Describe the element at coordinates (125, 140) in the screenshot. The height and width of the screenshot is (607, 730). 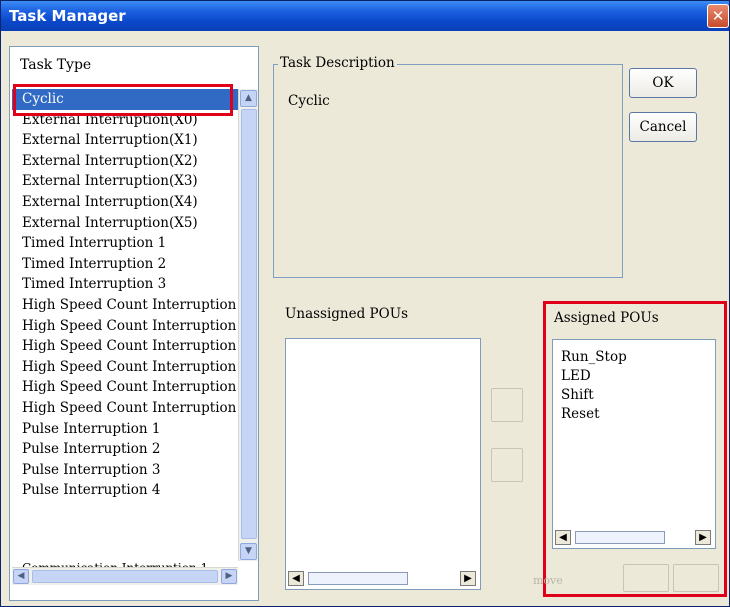
I see `task-type-item: External Interruption(X1)` at that location.